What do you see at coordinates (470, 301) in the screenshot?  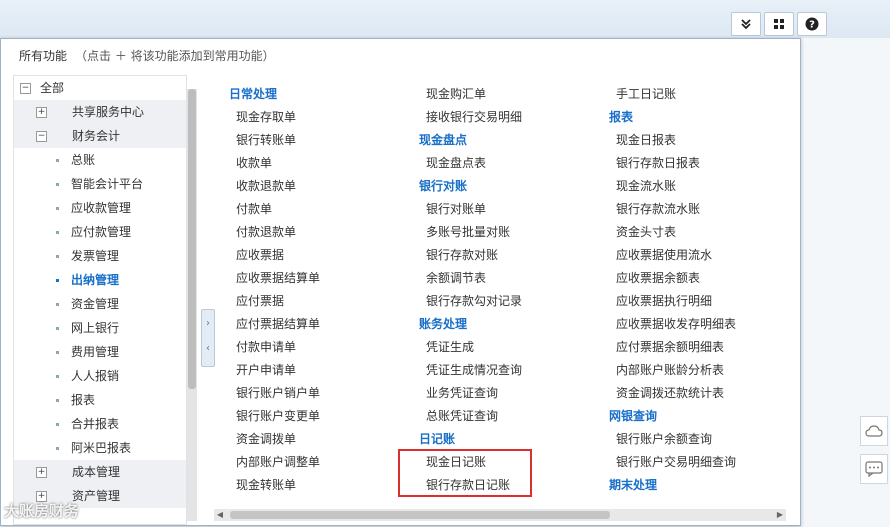 I see `function-link: 银行存款勾对记录` at bounding box center [470, 301].